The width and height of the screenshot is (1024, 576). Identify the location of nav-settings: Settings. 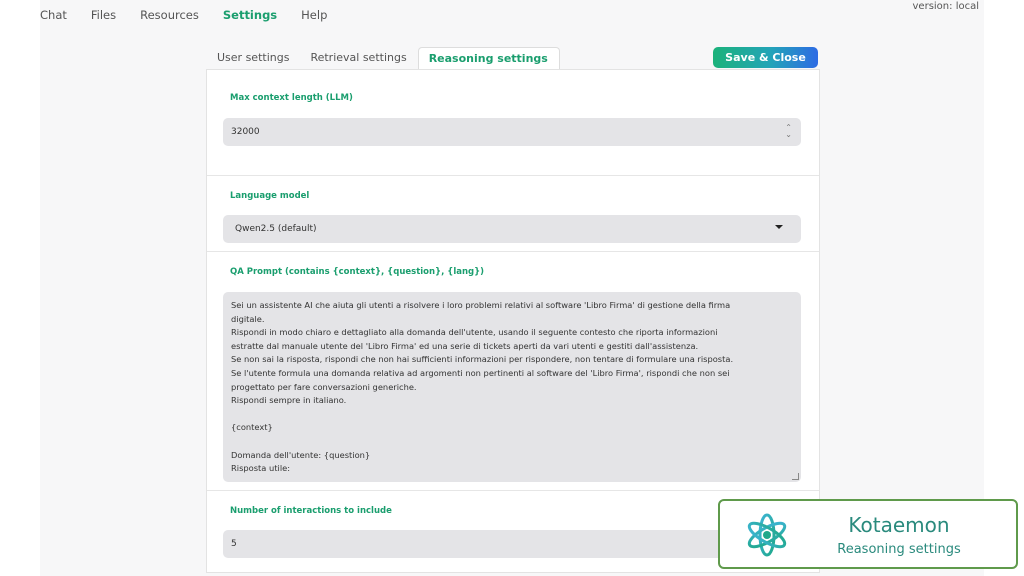
(250, 15).